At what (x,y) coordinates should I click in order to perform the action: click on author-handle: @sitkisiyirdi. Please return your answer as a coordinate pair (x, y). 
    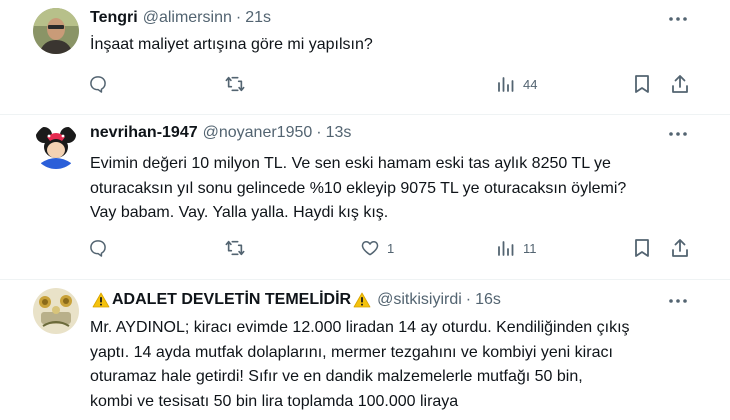
    Looking at the image, I should click on (419, 300).